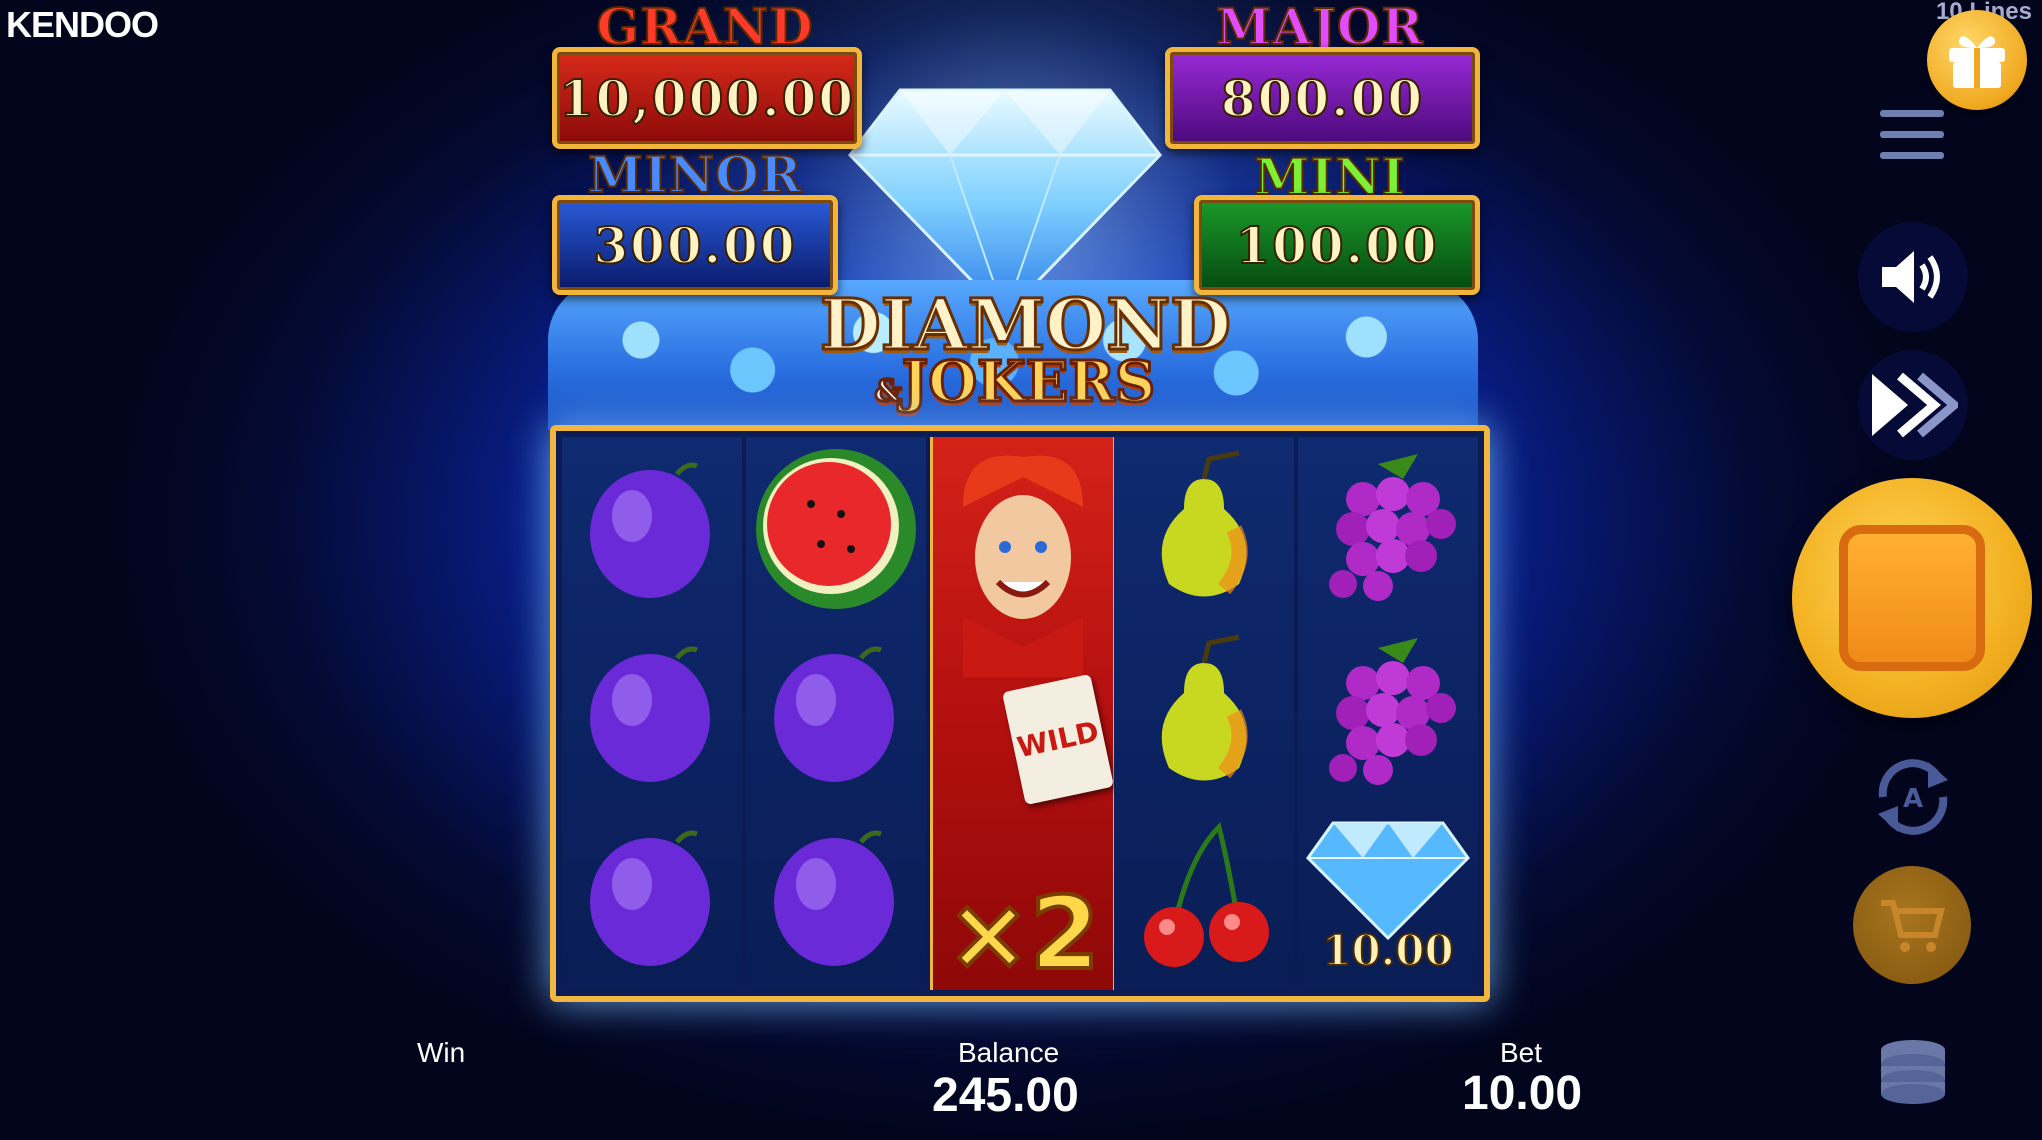  I want to click on svg-text: A, so click(1913, 799).